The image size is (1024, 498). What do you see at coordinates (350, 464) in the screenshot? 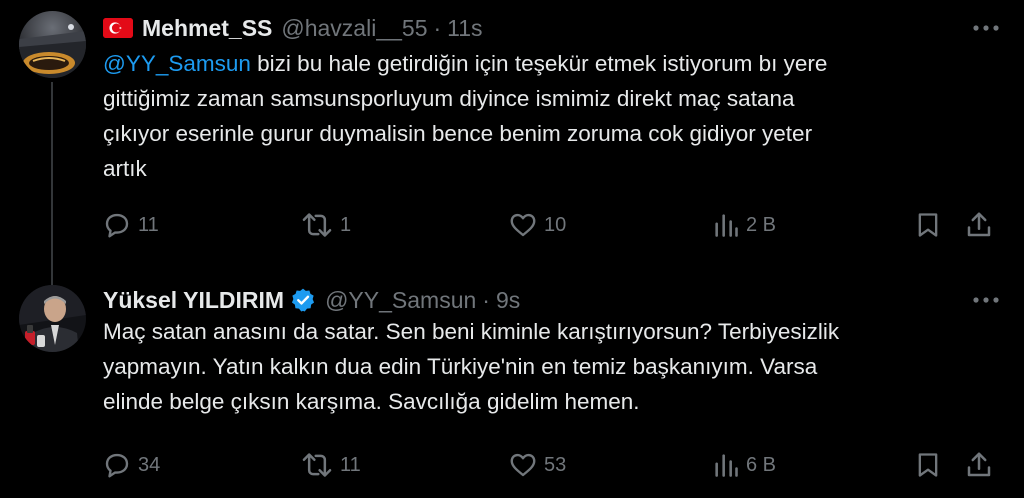
I see `retweet-count: 11` at bounding box center [350, 464].